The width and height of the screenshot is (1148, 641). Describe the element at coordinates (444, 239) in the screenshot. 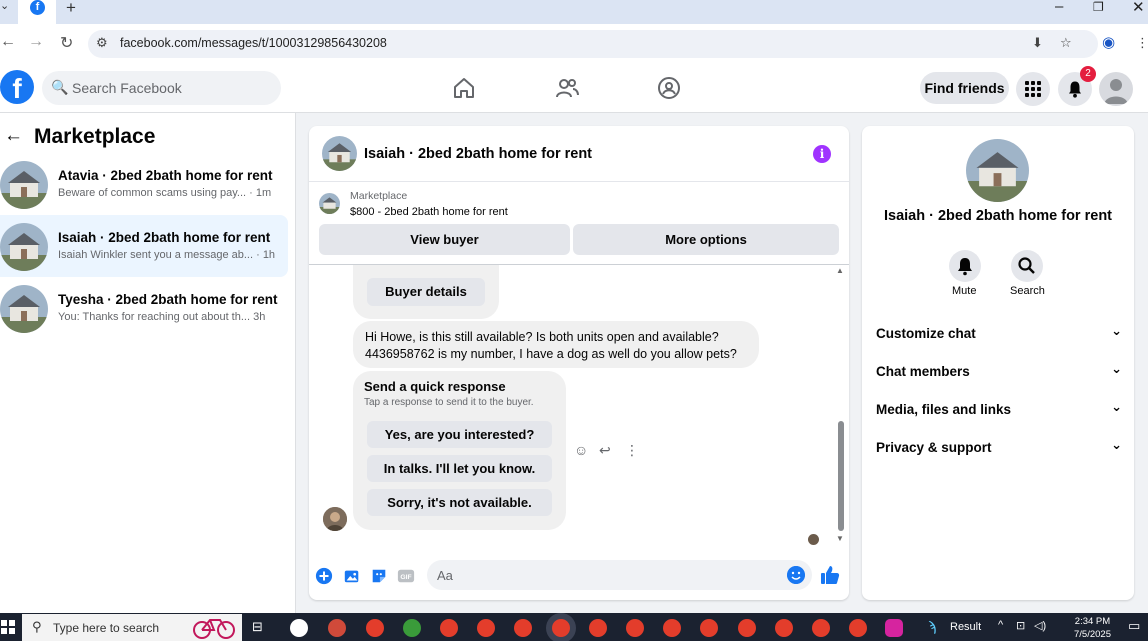

I see `view-buyer-button: View buyer` at that location.